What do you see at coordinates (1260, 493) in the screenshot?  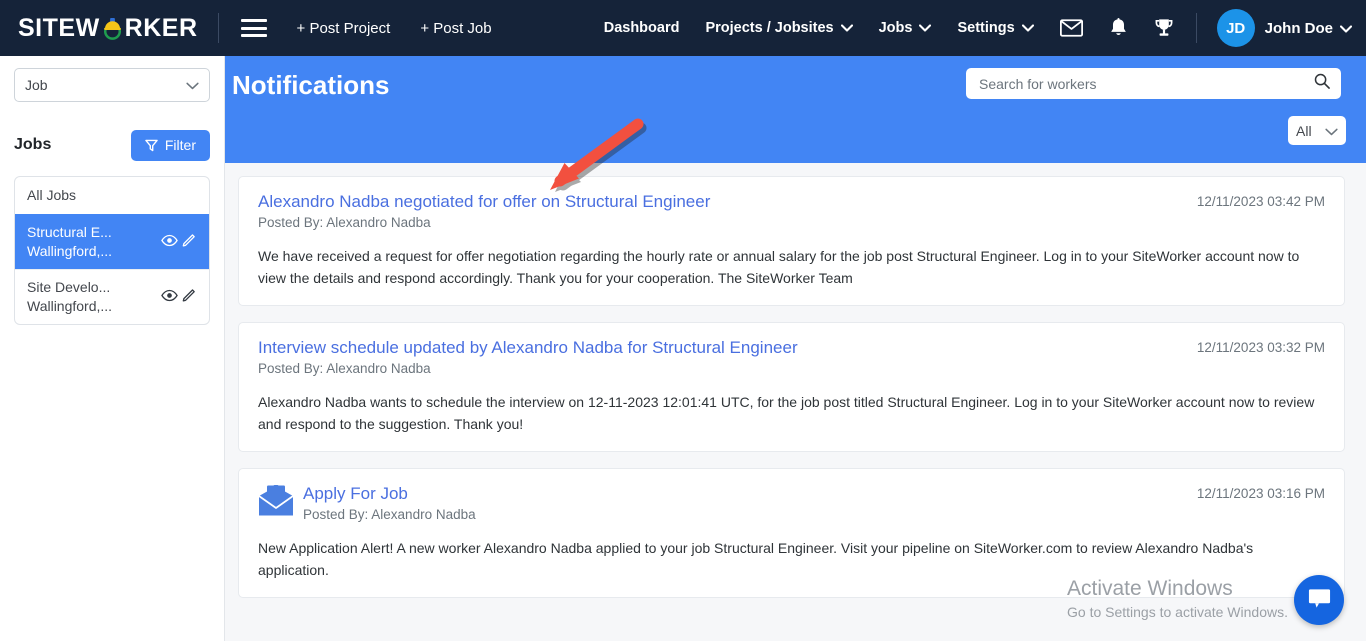 I see `notification-timestamp: 12/11/2023 03:16 PM` at bounding box center [1260, 493].